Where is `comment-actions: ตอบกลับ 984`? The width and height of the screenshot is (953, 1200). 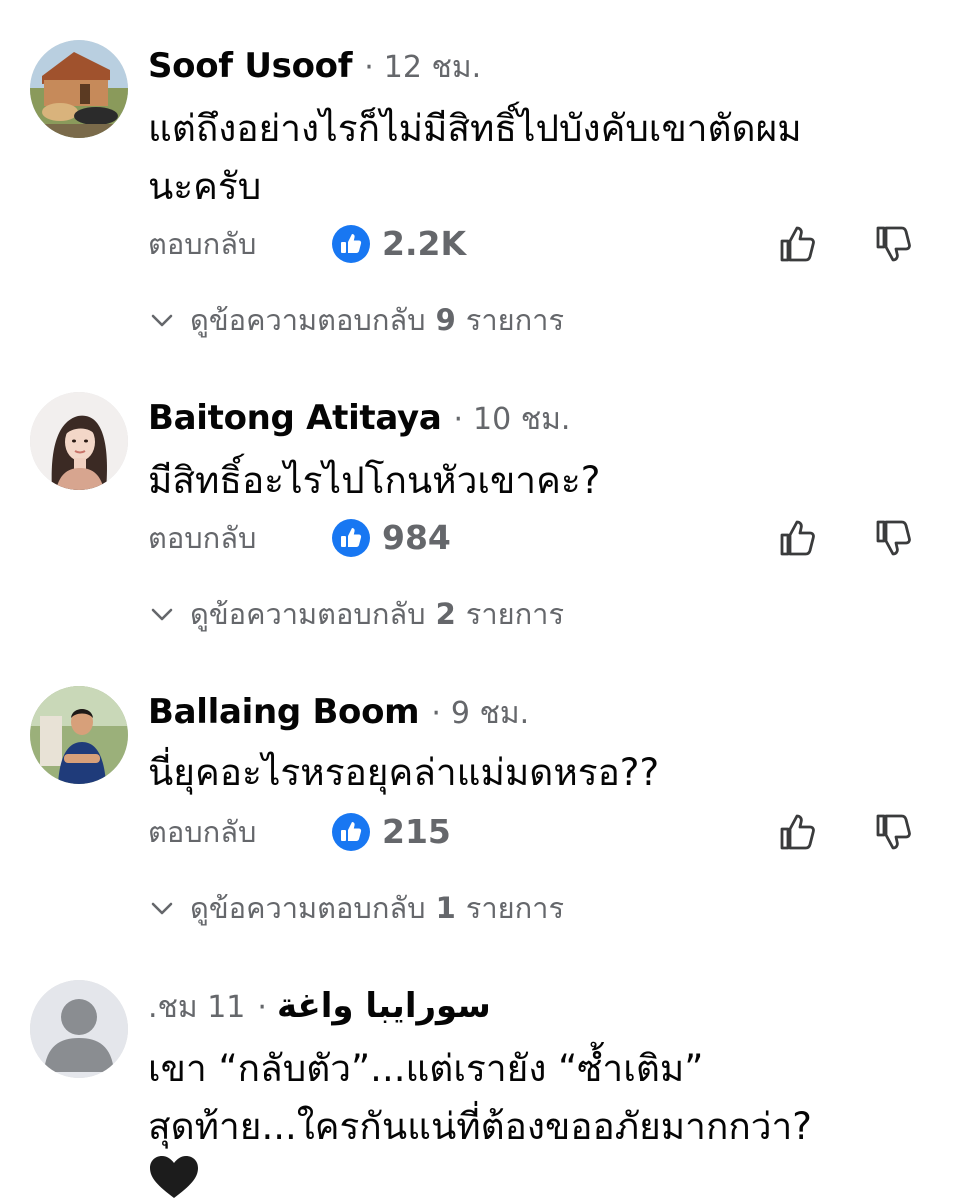
comment-actions: ตอบกลับ 984 is located at coordinates (538, 538).